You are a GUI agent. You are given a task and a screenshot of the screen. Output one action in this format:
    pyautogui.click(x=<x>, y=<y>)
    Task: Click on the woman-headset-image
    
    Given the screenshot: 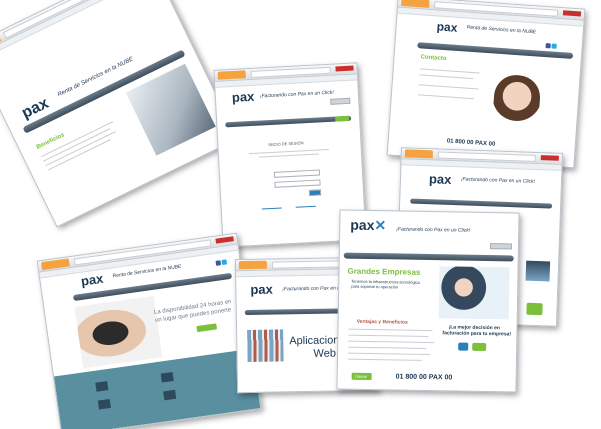 What is the action you would take?
    pyautogui.click(x=516, y=106)
    